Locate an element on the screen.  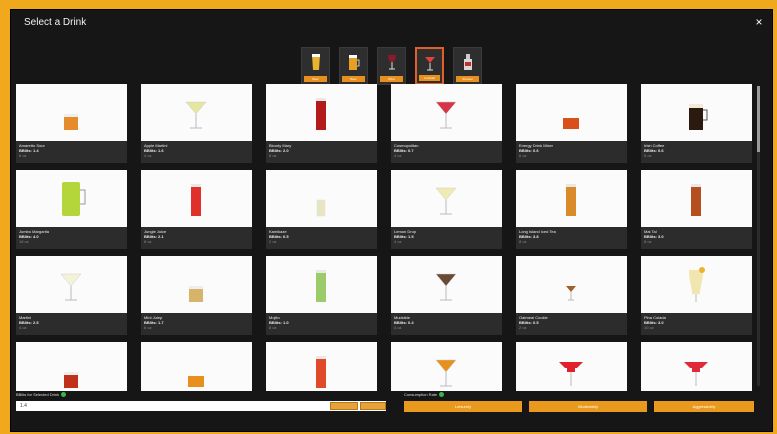
drink-info: Martini BBlits: 2.5 4 oz is located at coordinates (71, 322).